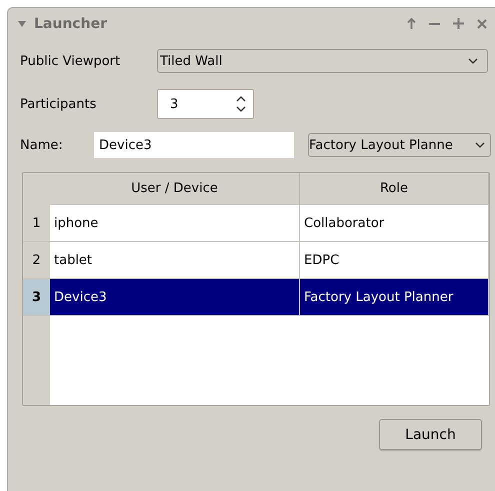 Image resolution: width=495 pixels, height=491 pixels. I want to click on row-number: 2, so click(36, 260).